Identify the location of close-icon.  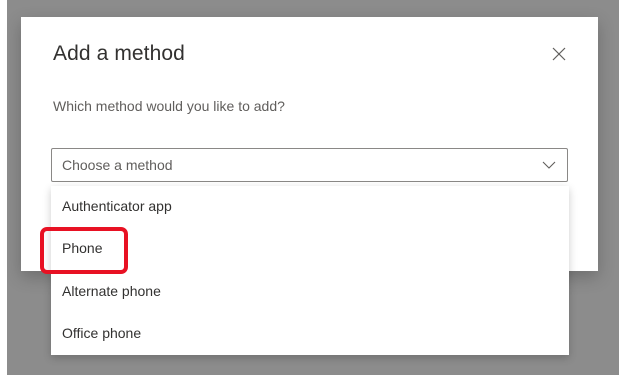
(559, 54).